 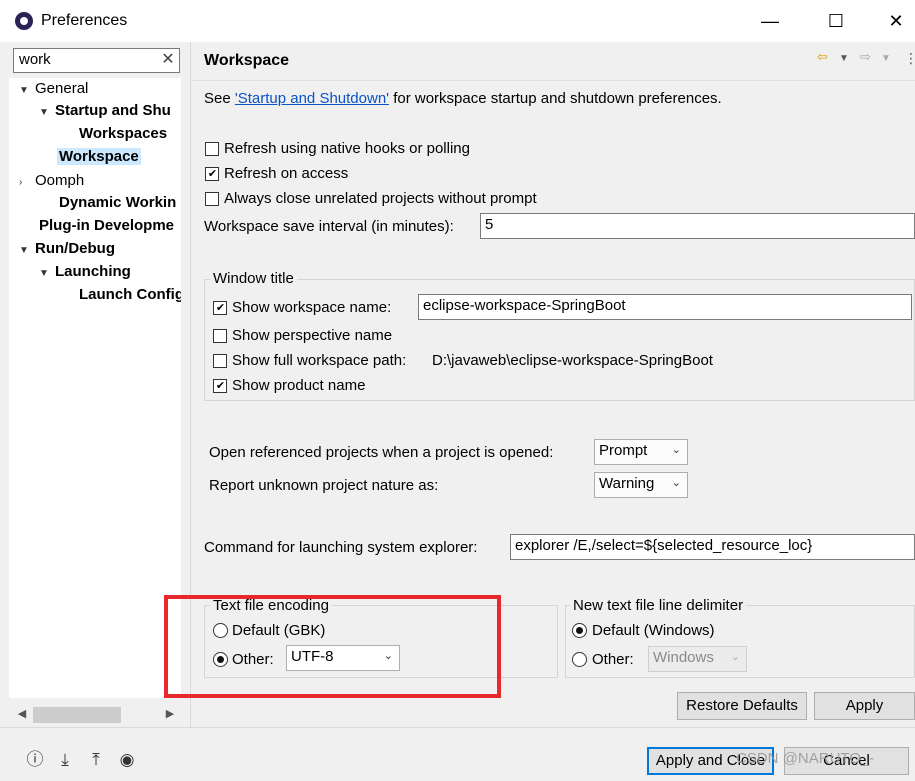 I want to click on save-interval-label: Workspace save interval (in minutes):, so click(x=329, y=226).